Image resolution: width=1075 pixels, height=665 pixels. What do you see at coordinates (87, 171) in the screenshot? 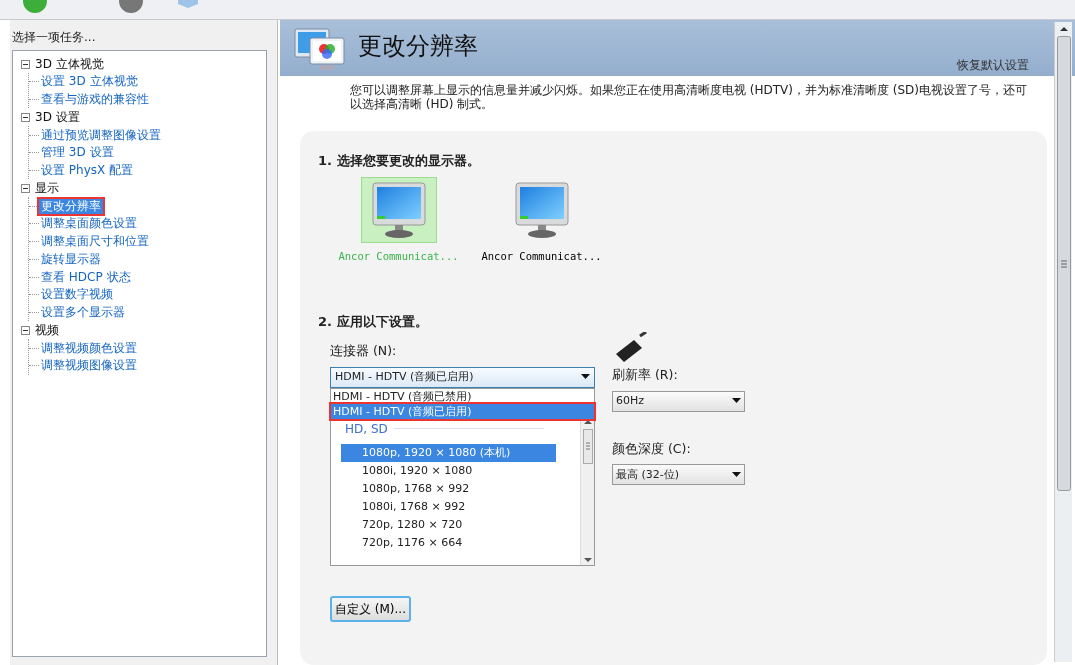
I see `tree-item: 设置 PhysX 配置` at bounding box center [87, 171].